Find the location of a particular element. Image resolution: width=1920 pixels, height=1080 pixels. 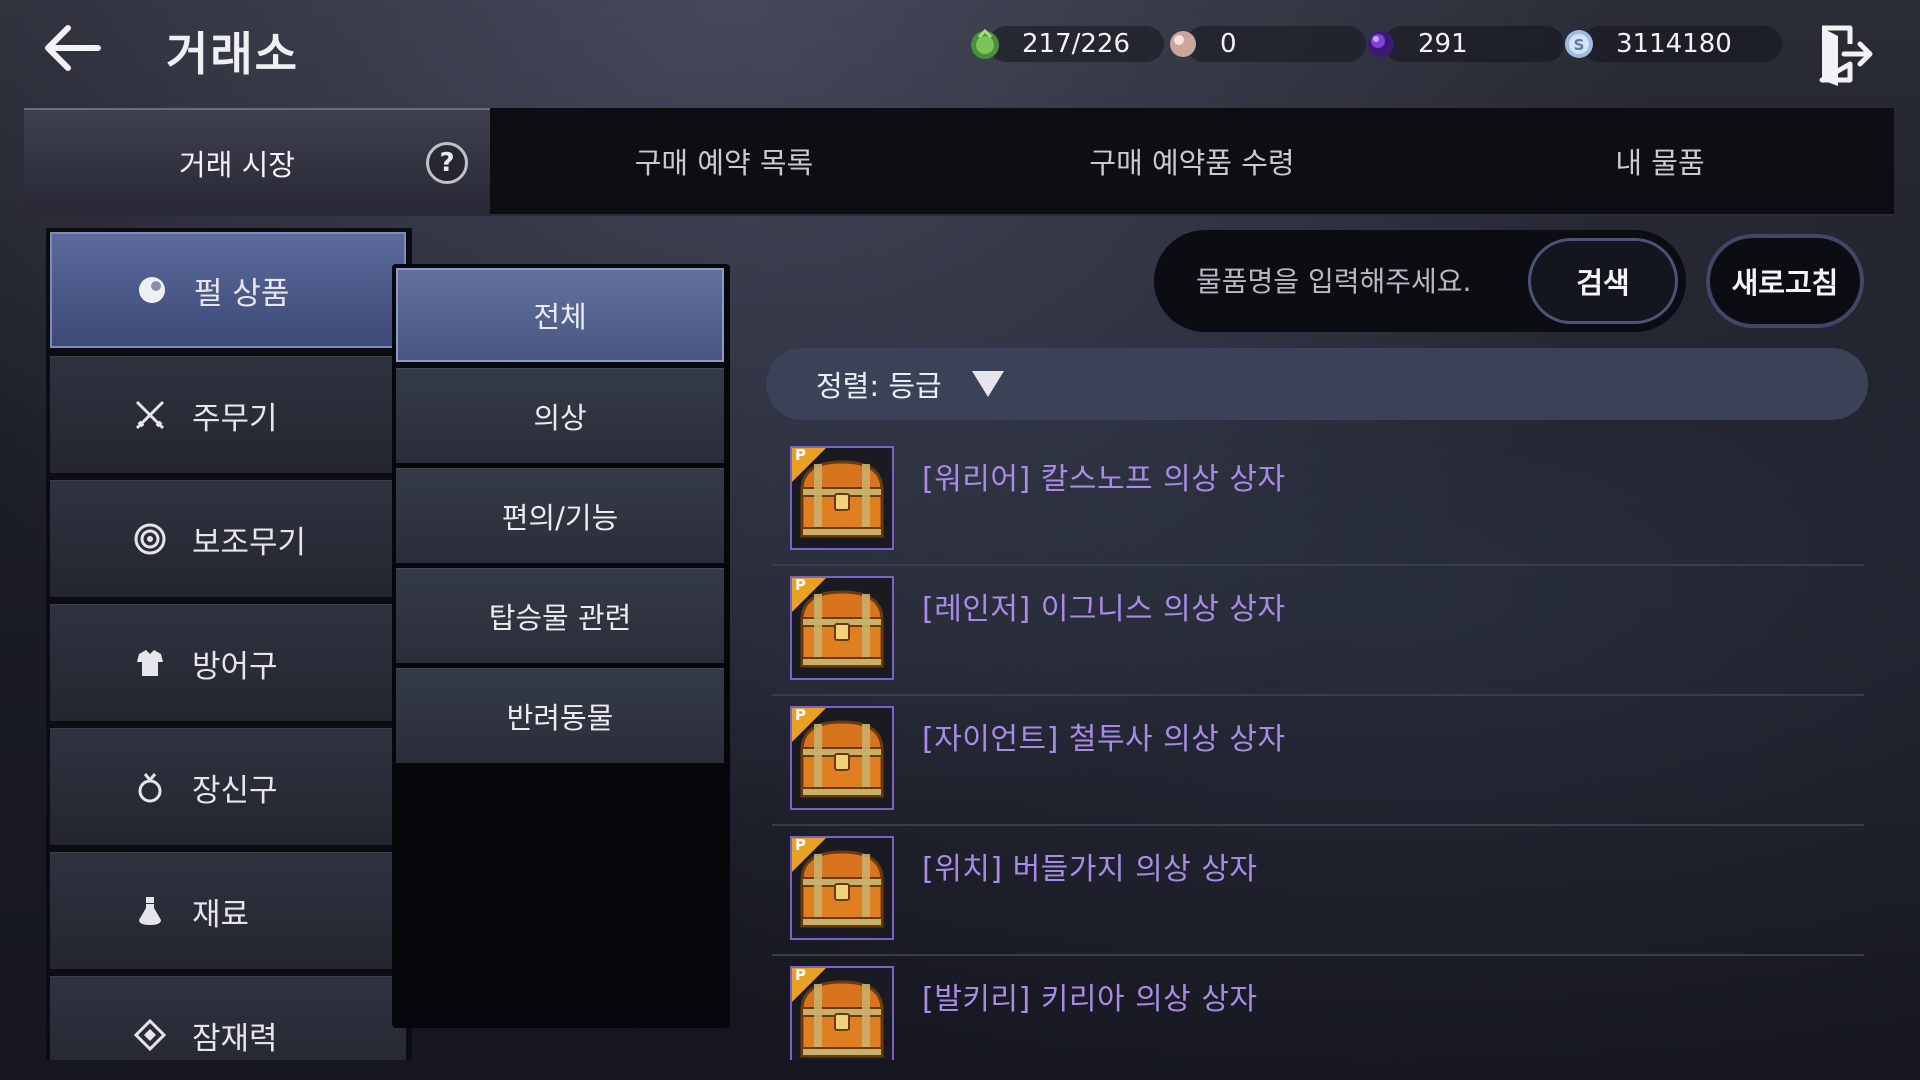

list-item: P [자이언트] 철투사 의상 상자 is located at coordinates (1318, 760).